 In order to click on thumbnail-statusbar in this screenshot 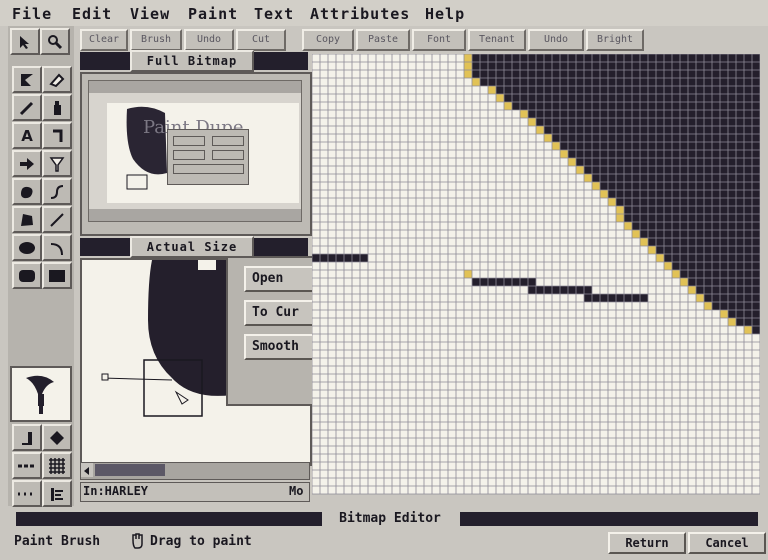, I will do `click(195, 215)`.